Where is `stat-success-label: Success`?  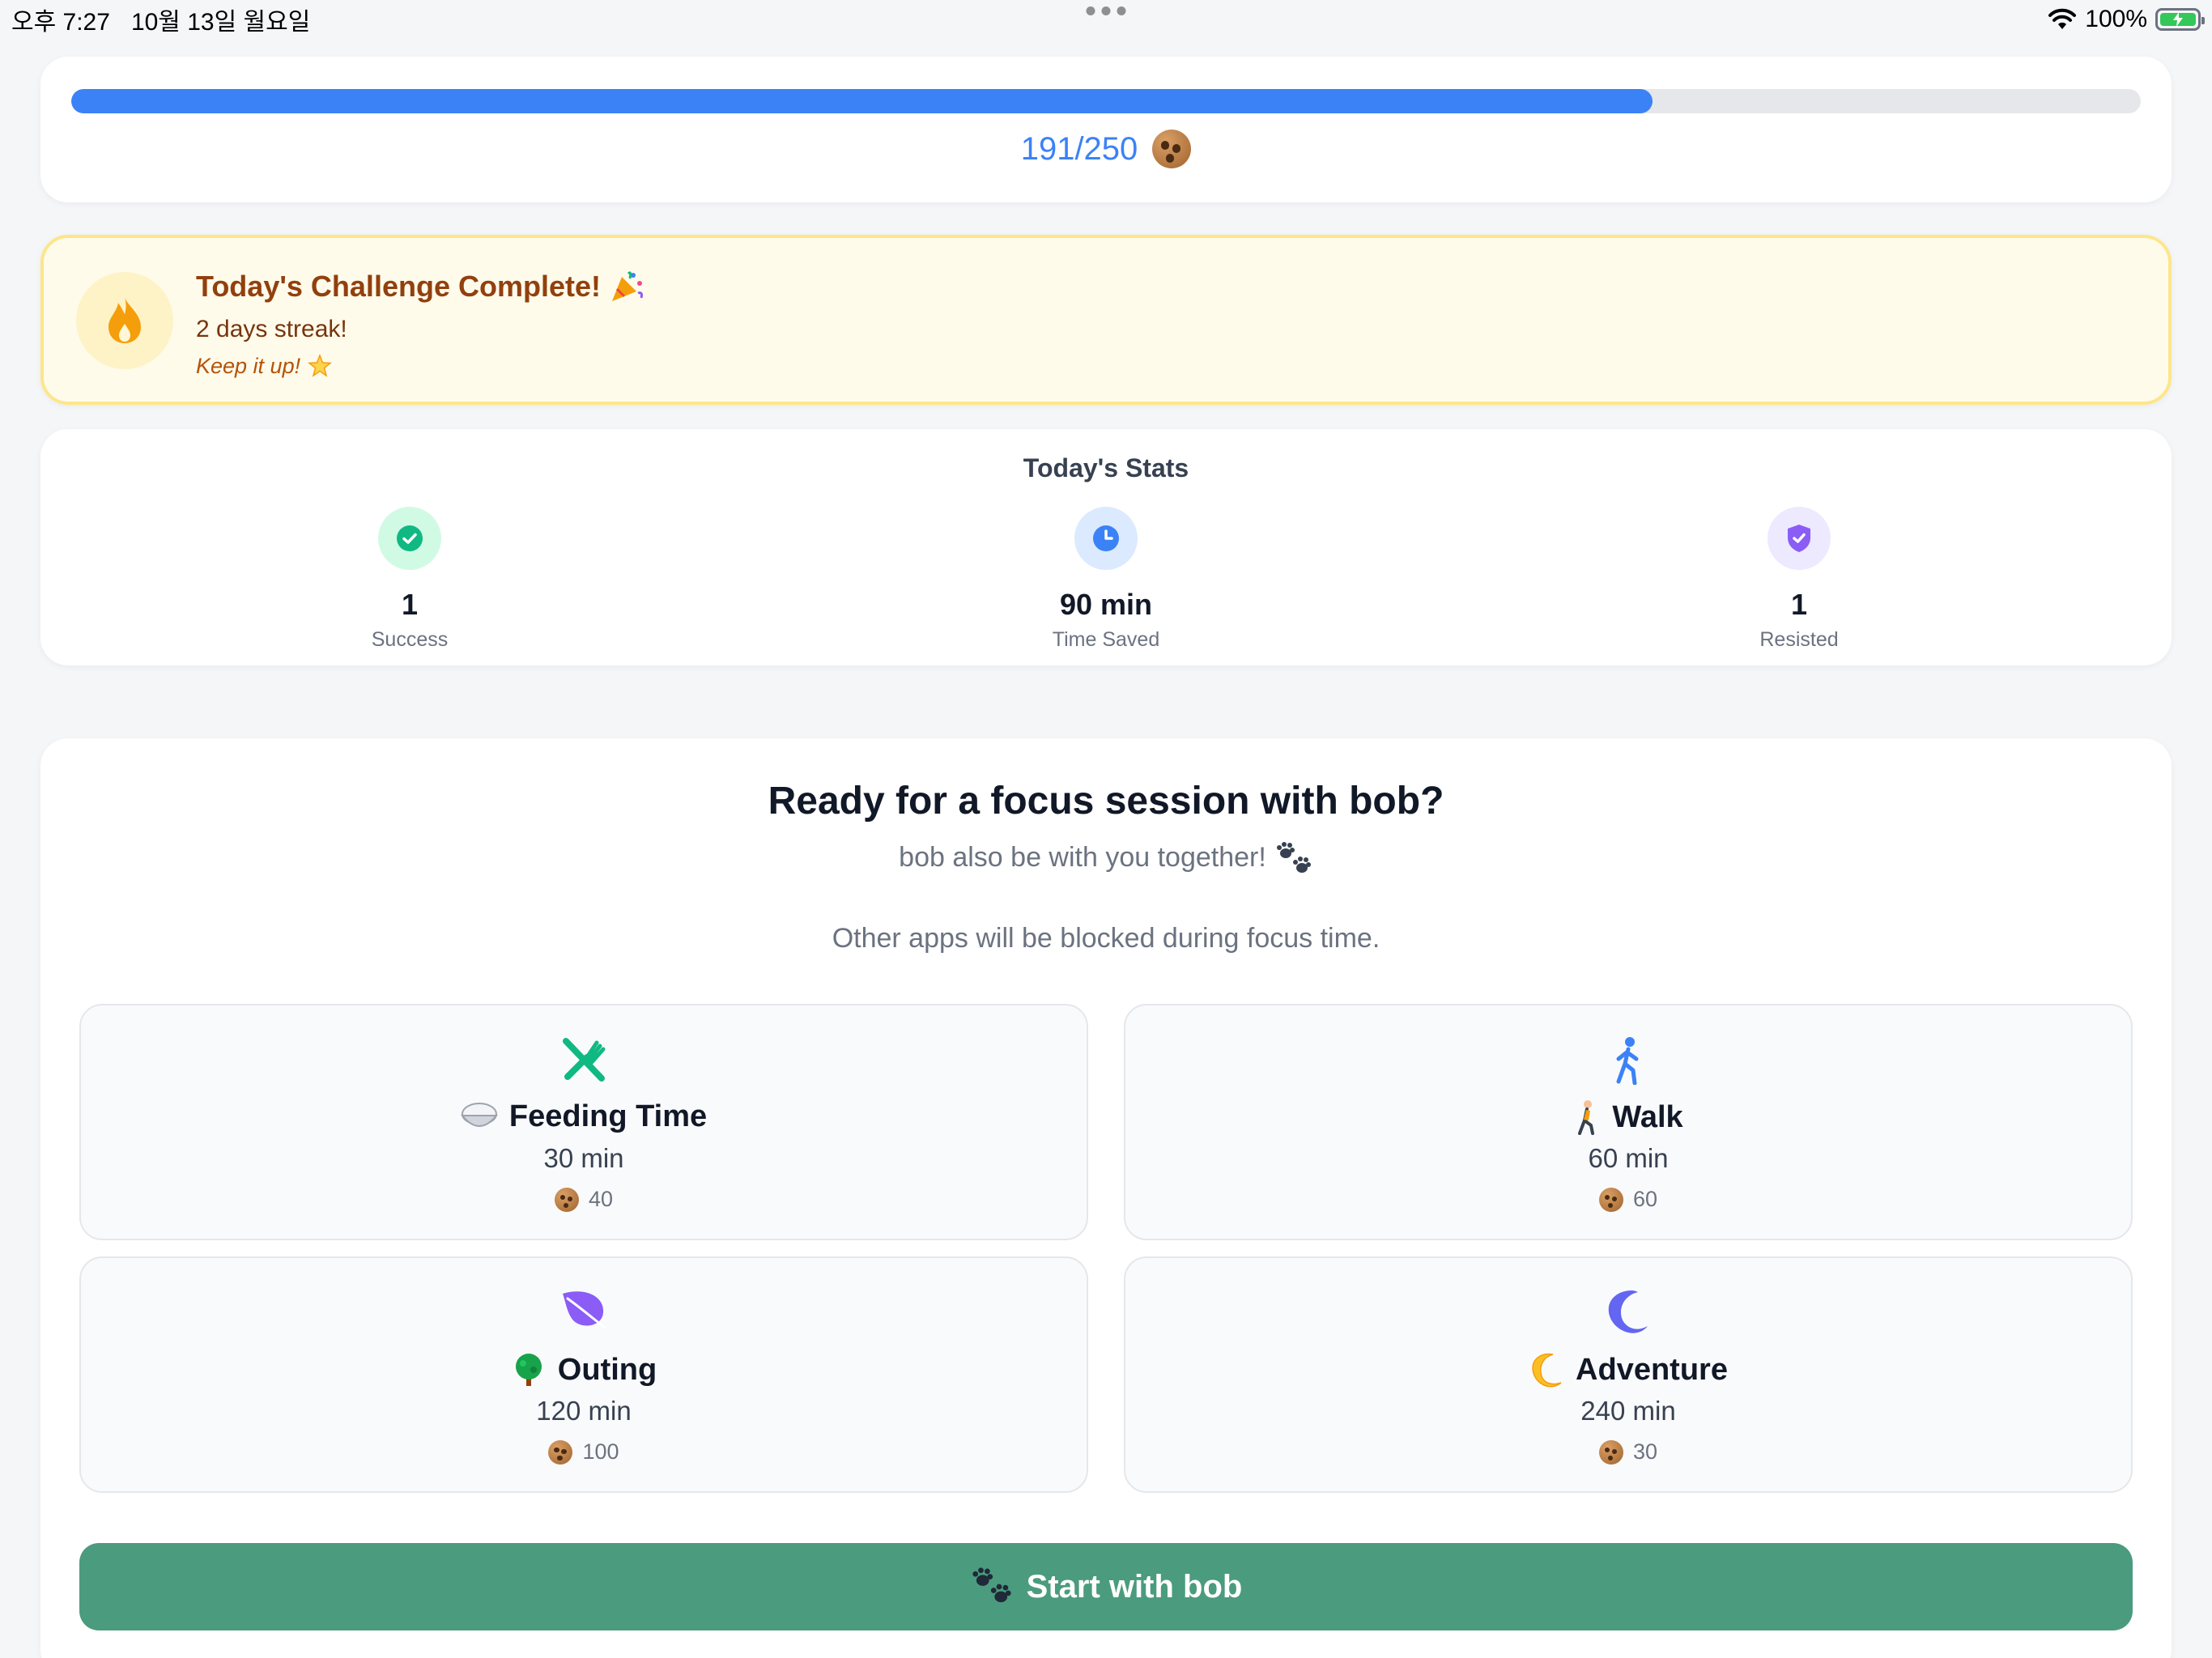
stat-success-label: Success is located at coordinates (410, 639).